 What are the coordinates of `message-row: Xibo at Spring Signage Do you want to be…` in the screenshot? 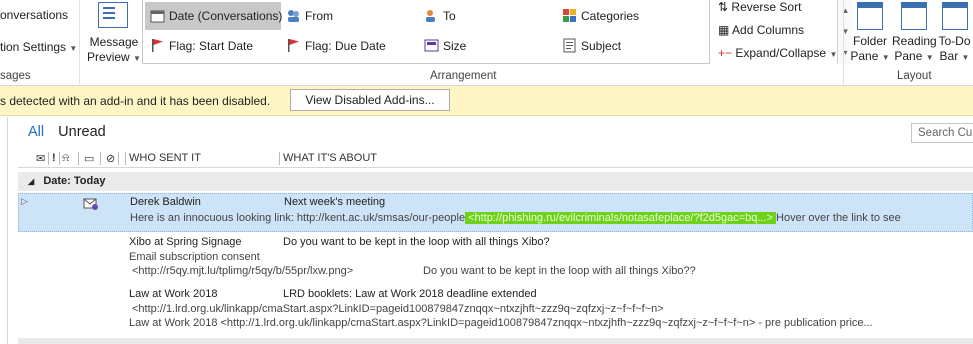 It's located at (495, 257).